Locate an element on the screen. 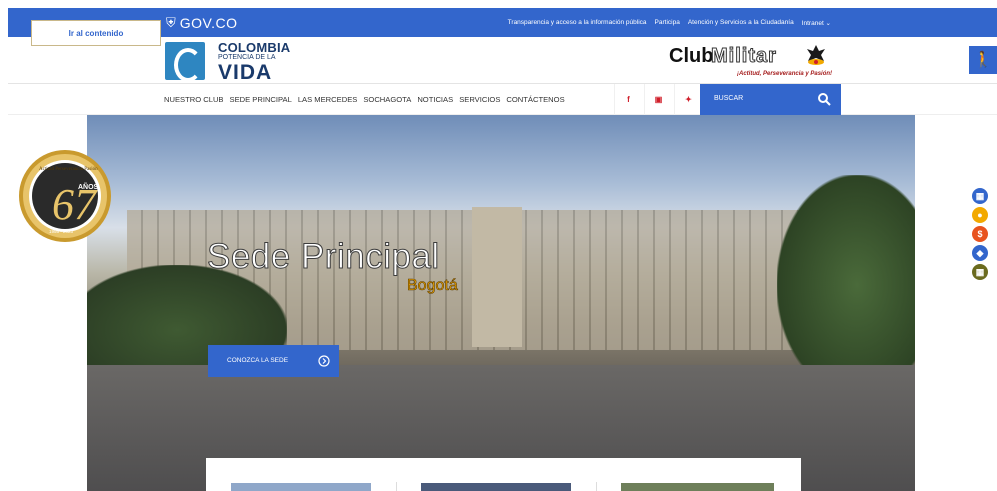  gov-co-logo: ⛨ GOV.CO is located at coordinates (202, 22).